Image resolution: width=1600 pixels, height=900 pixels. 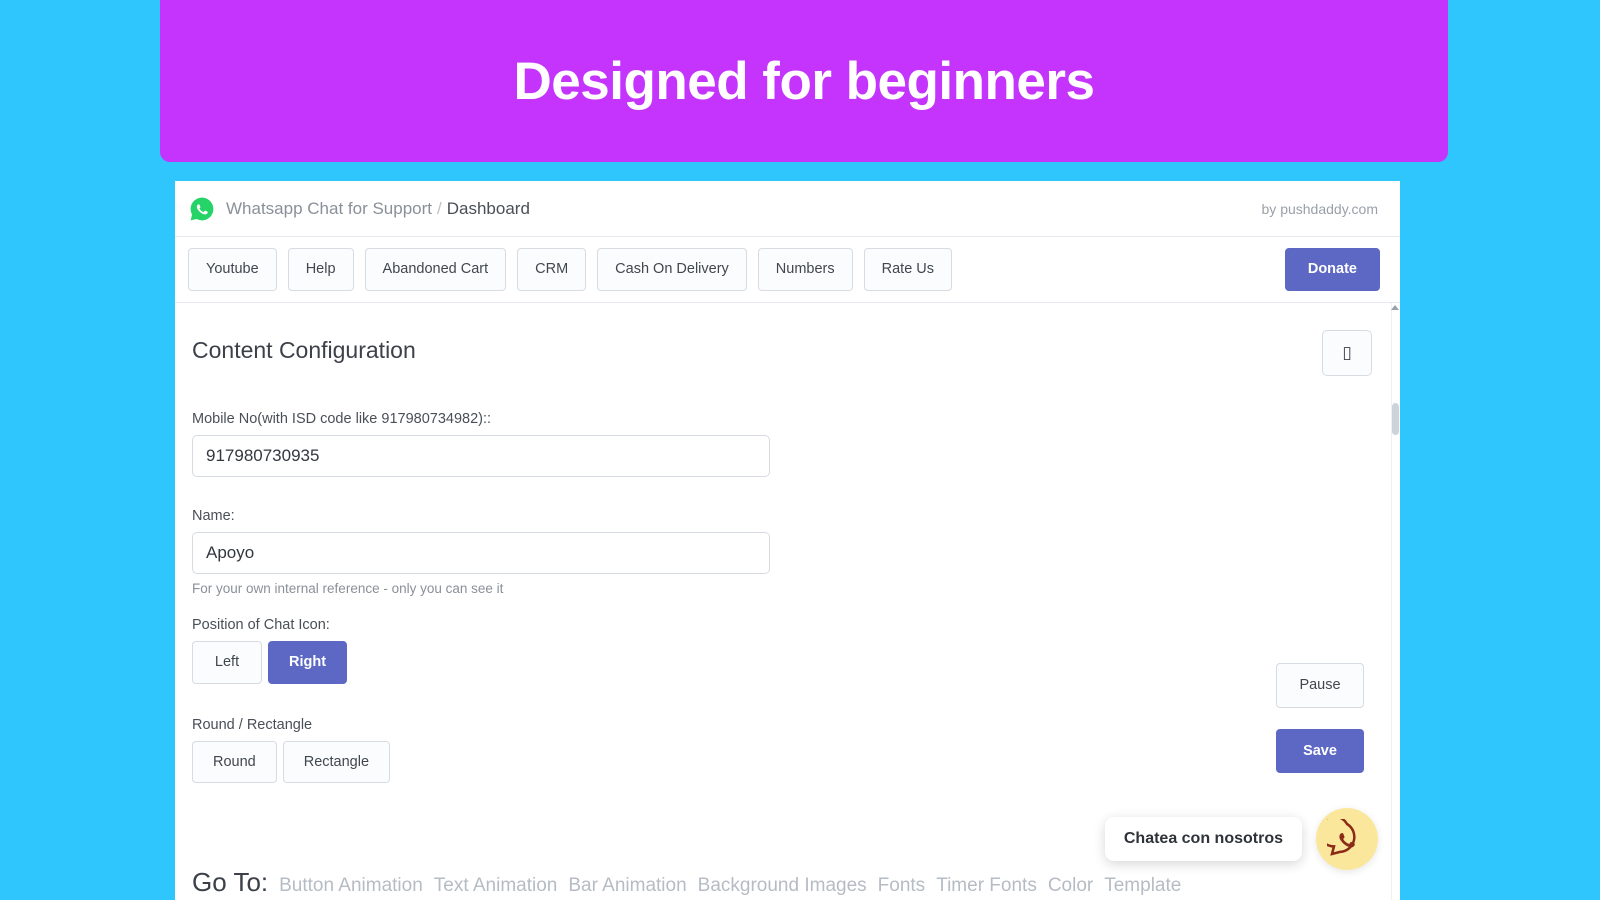 I want to click on toolbar-button-youtube: Youtube, so click(x=232, y=269).